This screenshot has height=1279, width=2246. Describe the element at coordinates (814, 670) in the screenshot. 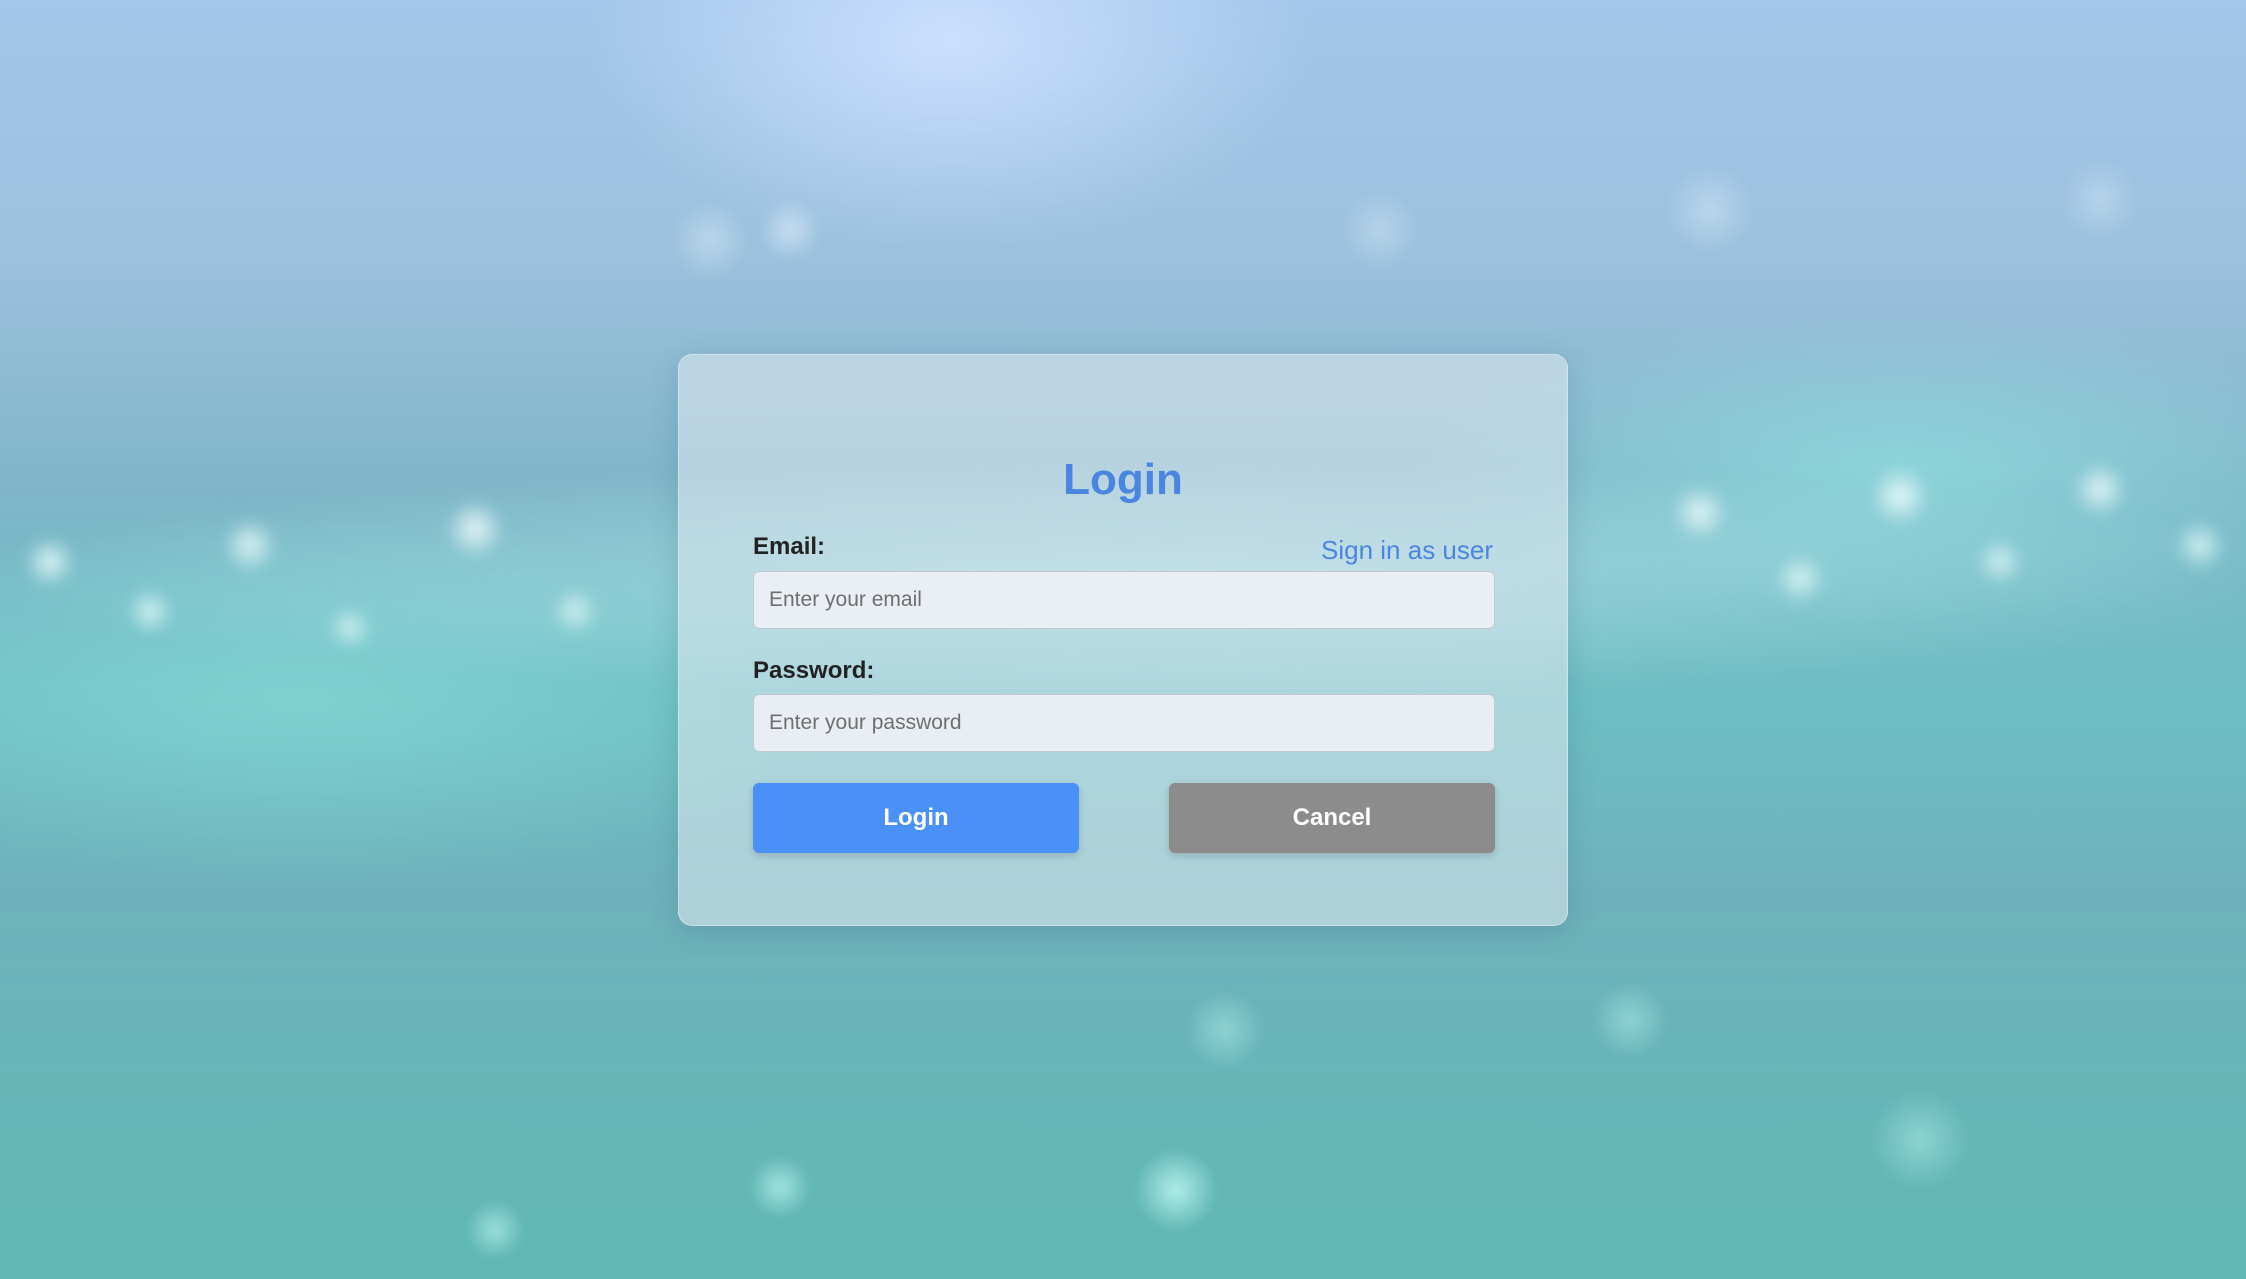

I see `password-label: Password:` at that location.